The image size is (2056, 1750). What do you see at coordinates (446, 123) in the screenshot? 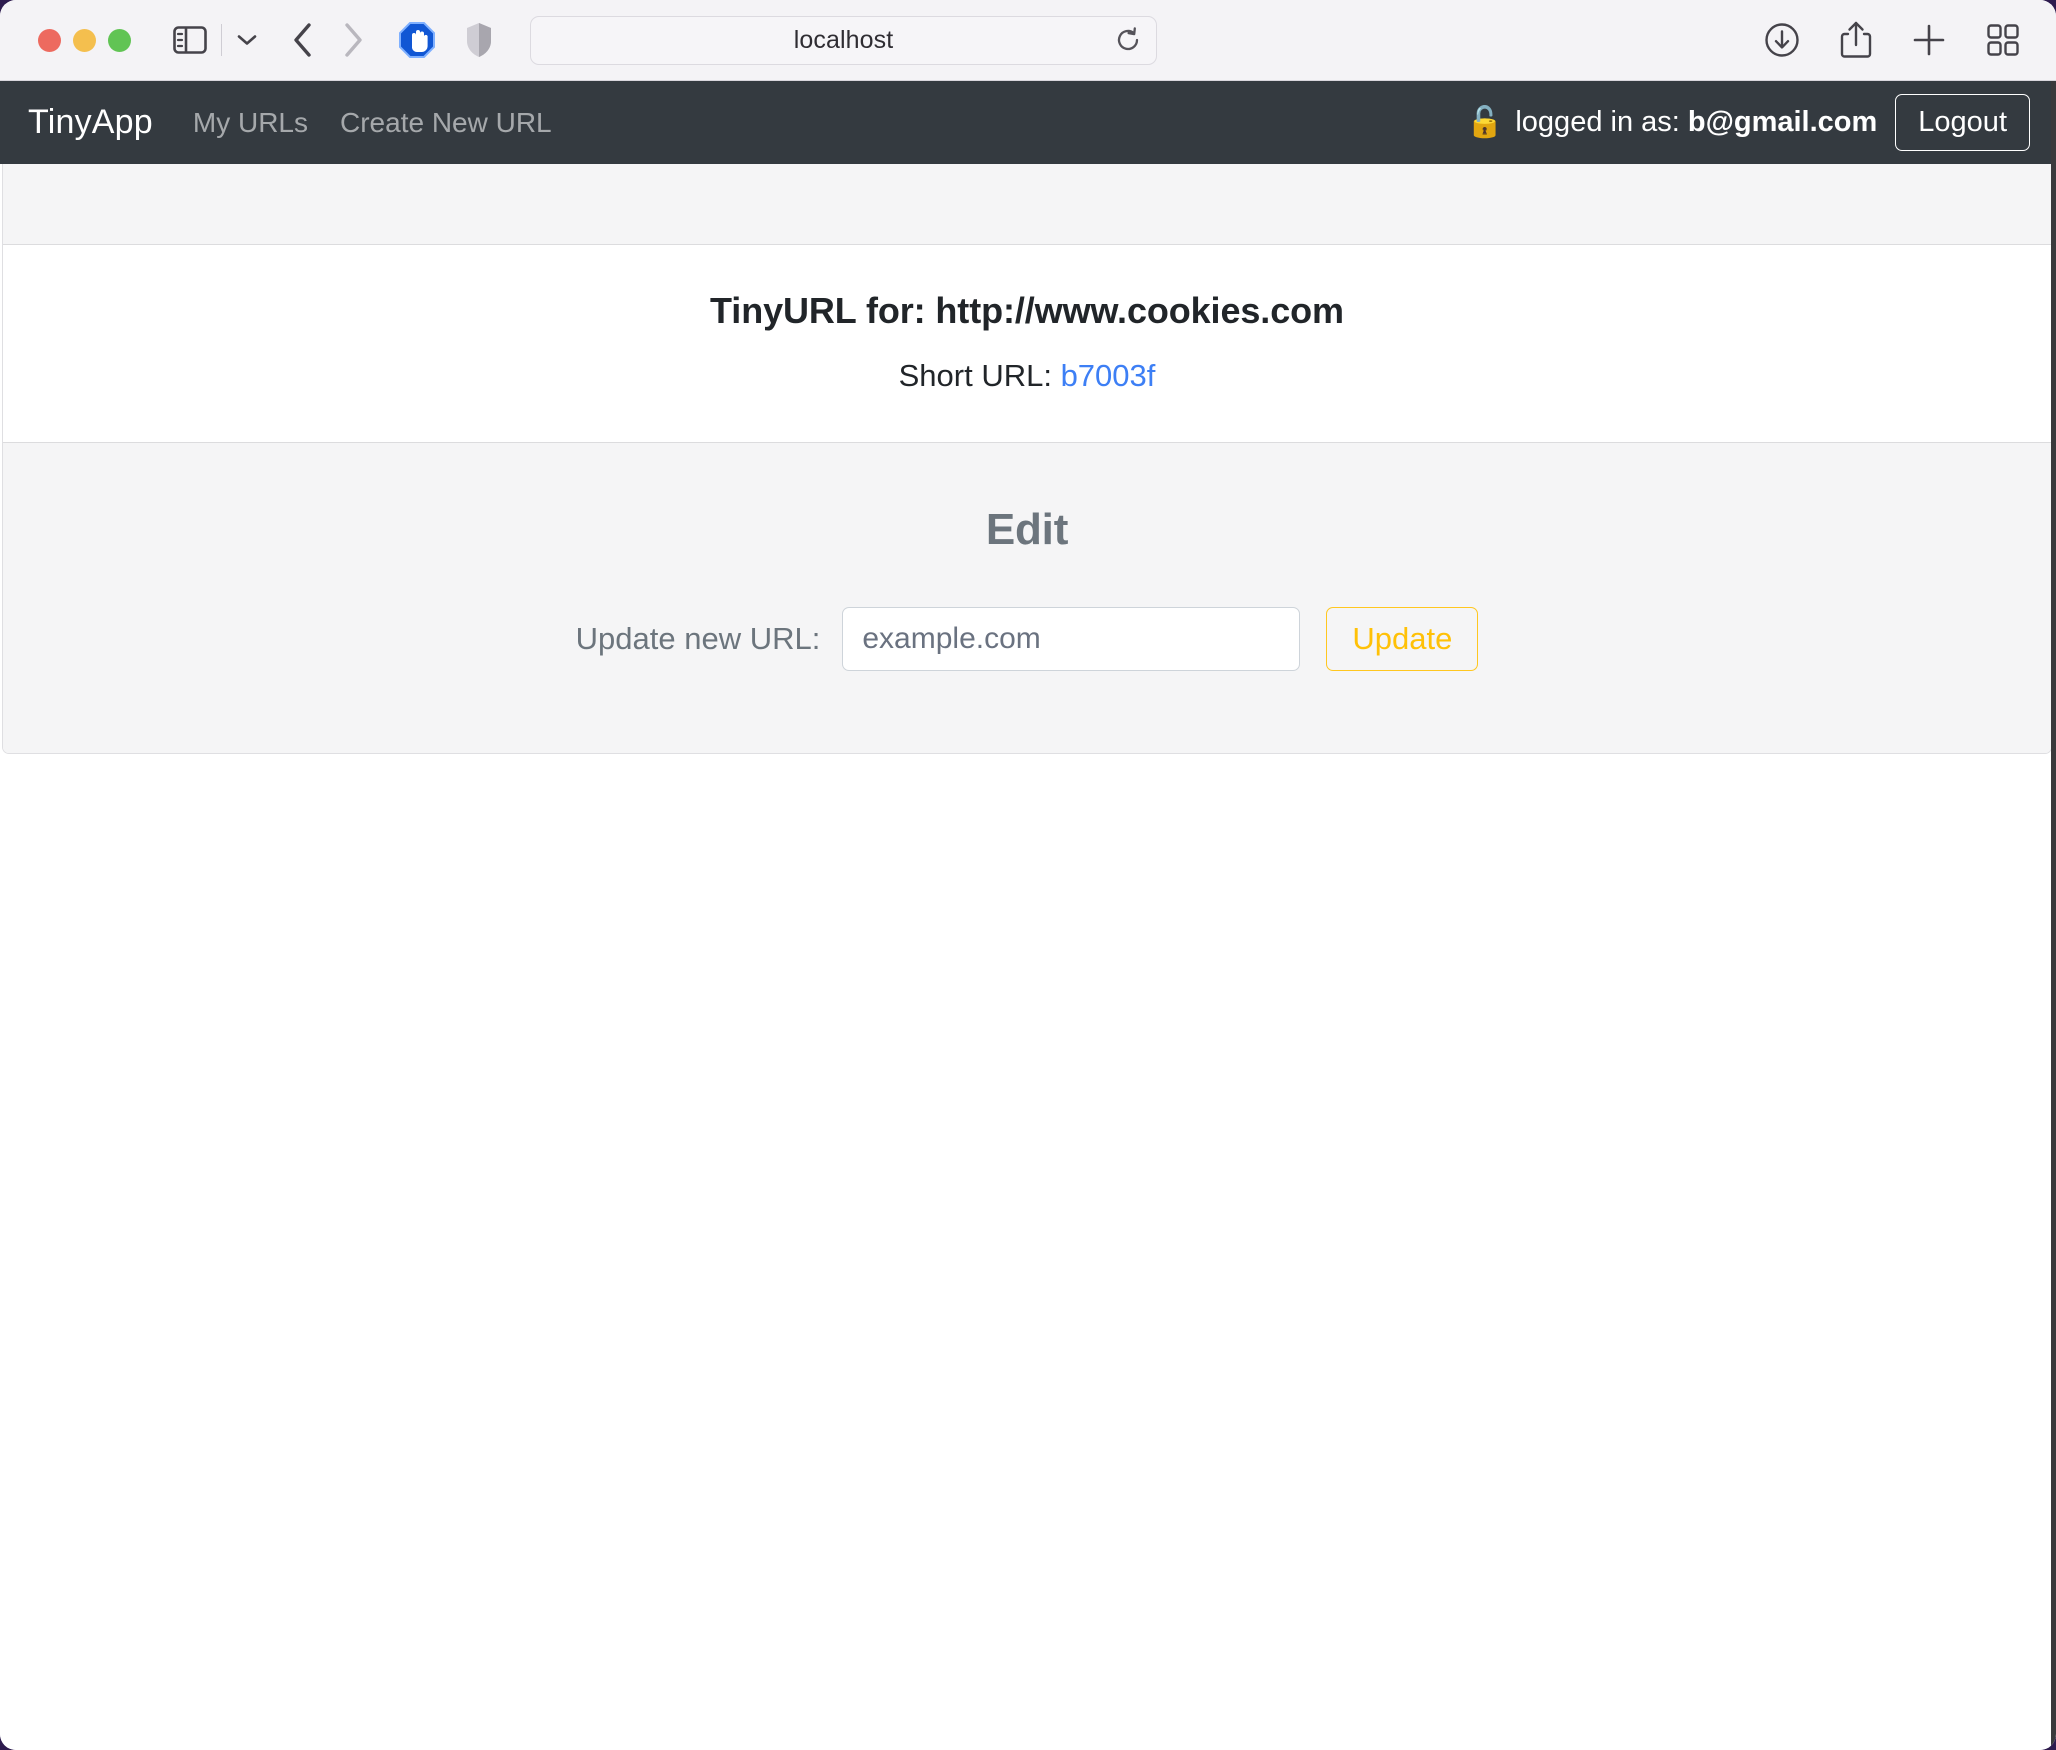
I see `nav-link-create-new-url: Create New URL` at bounding box center [446, 123].